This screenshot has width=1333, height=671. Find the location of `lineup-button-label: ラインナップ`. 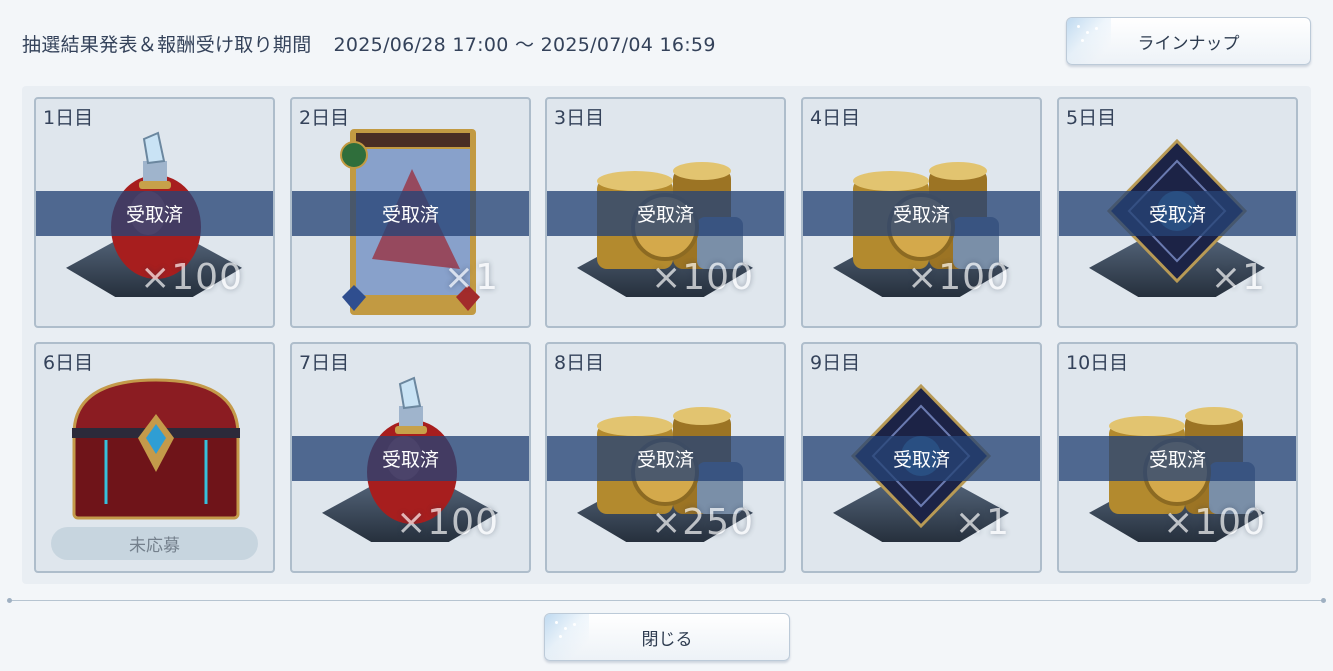

lineup-button-label: ラインナップ is located at coordinates (1188, 43).